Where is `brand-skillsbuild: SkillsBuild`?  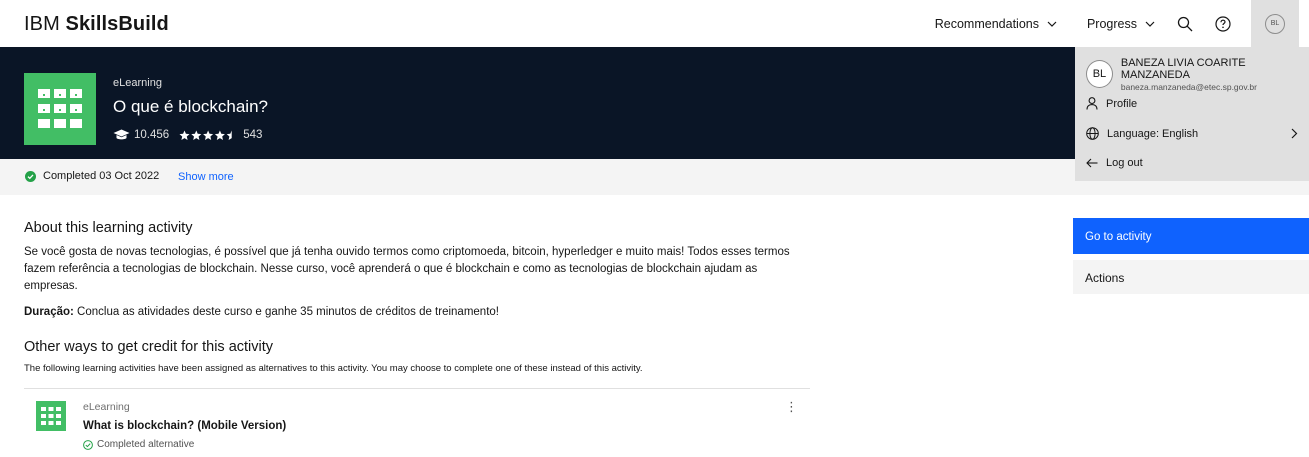 brand-skillsbuild: SkillsBuild is located at coordinates (117, 24).